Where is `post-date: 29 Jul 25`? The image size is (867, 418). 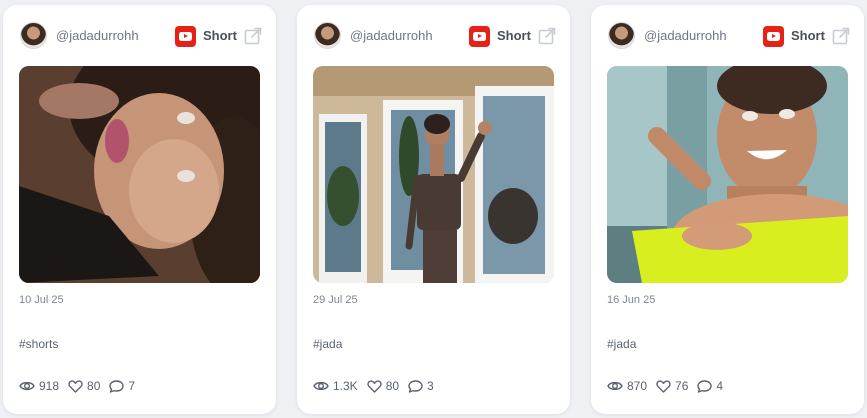 post-date: 29 Jul 25 is located at coordinates (335, 300).